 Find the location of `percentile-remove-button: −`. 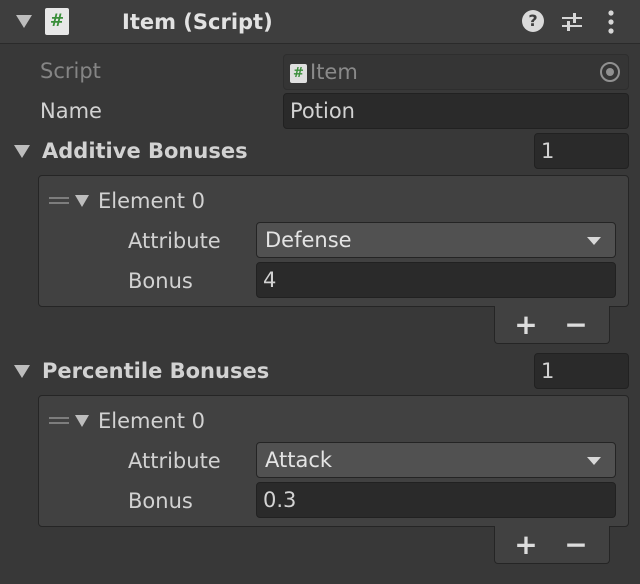

percentile-remove-button: − is located at coordinates (576, 545).